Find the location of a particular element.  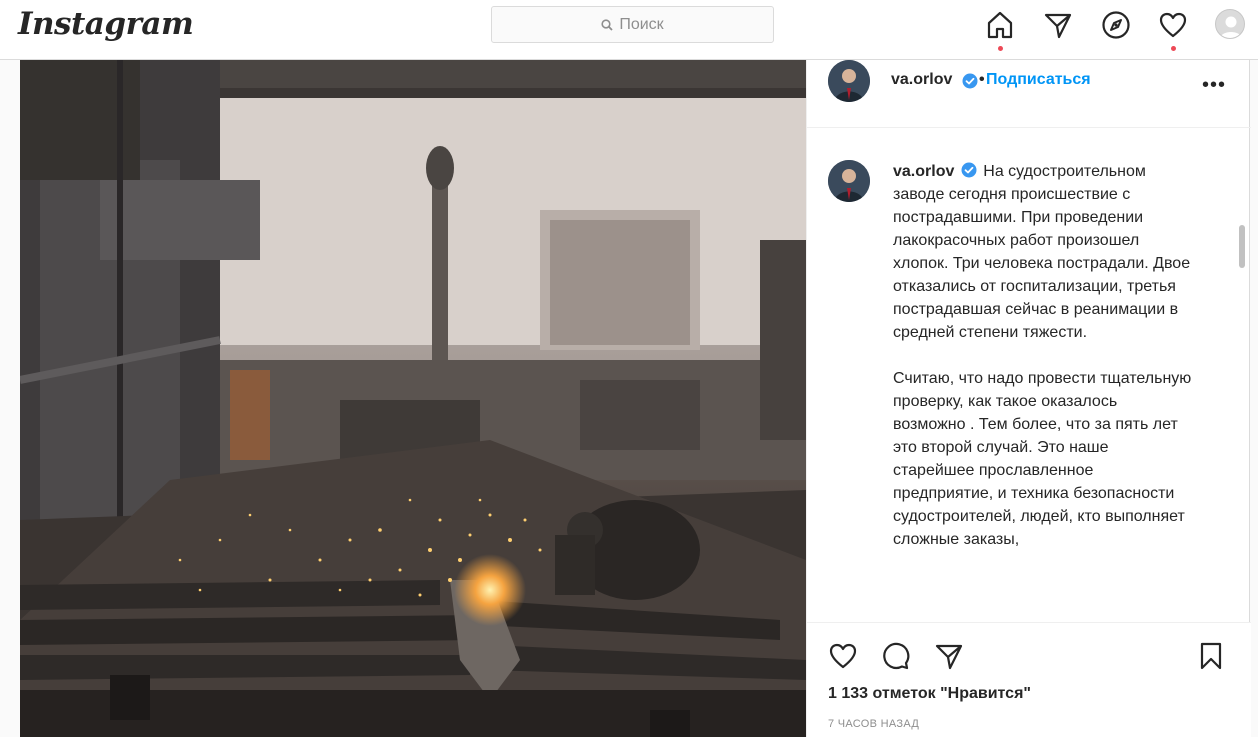

caption-author-avatar is located at coordinates (849, 181).